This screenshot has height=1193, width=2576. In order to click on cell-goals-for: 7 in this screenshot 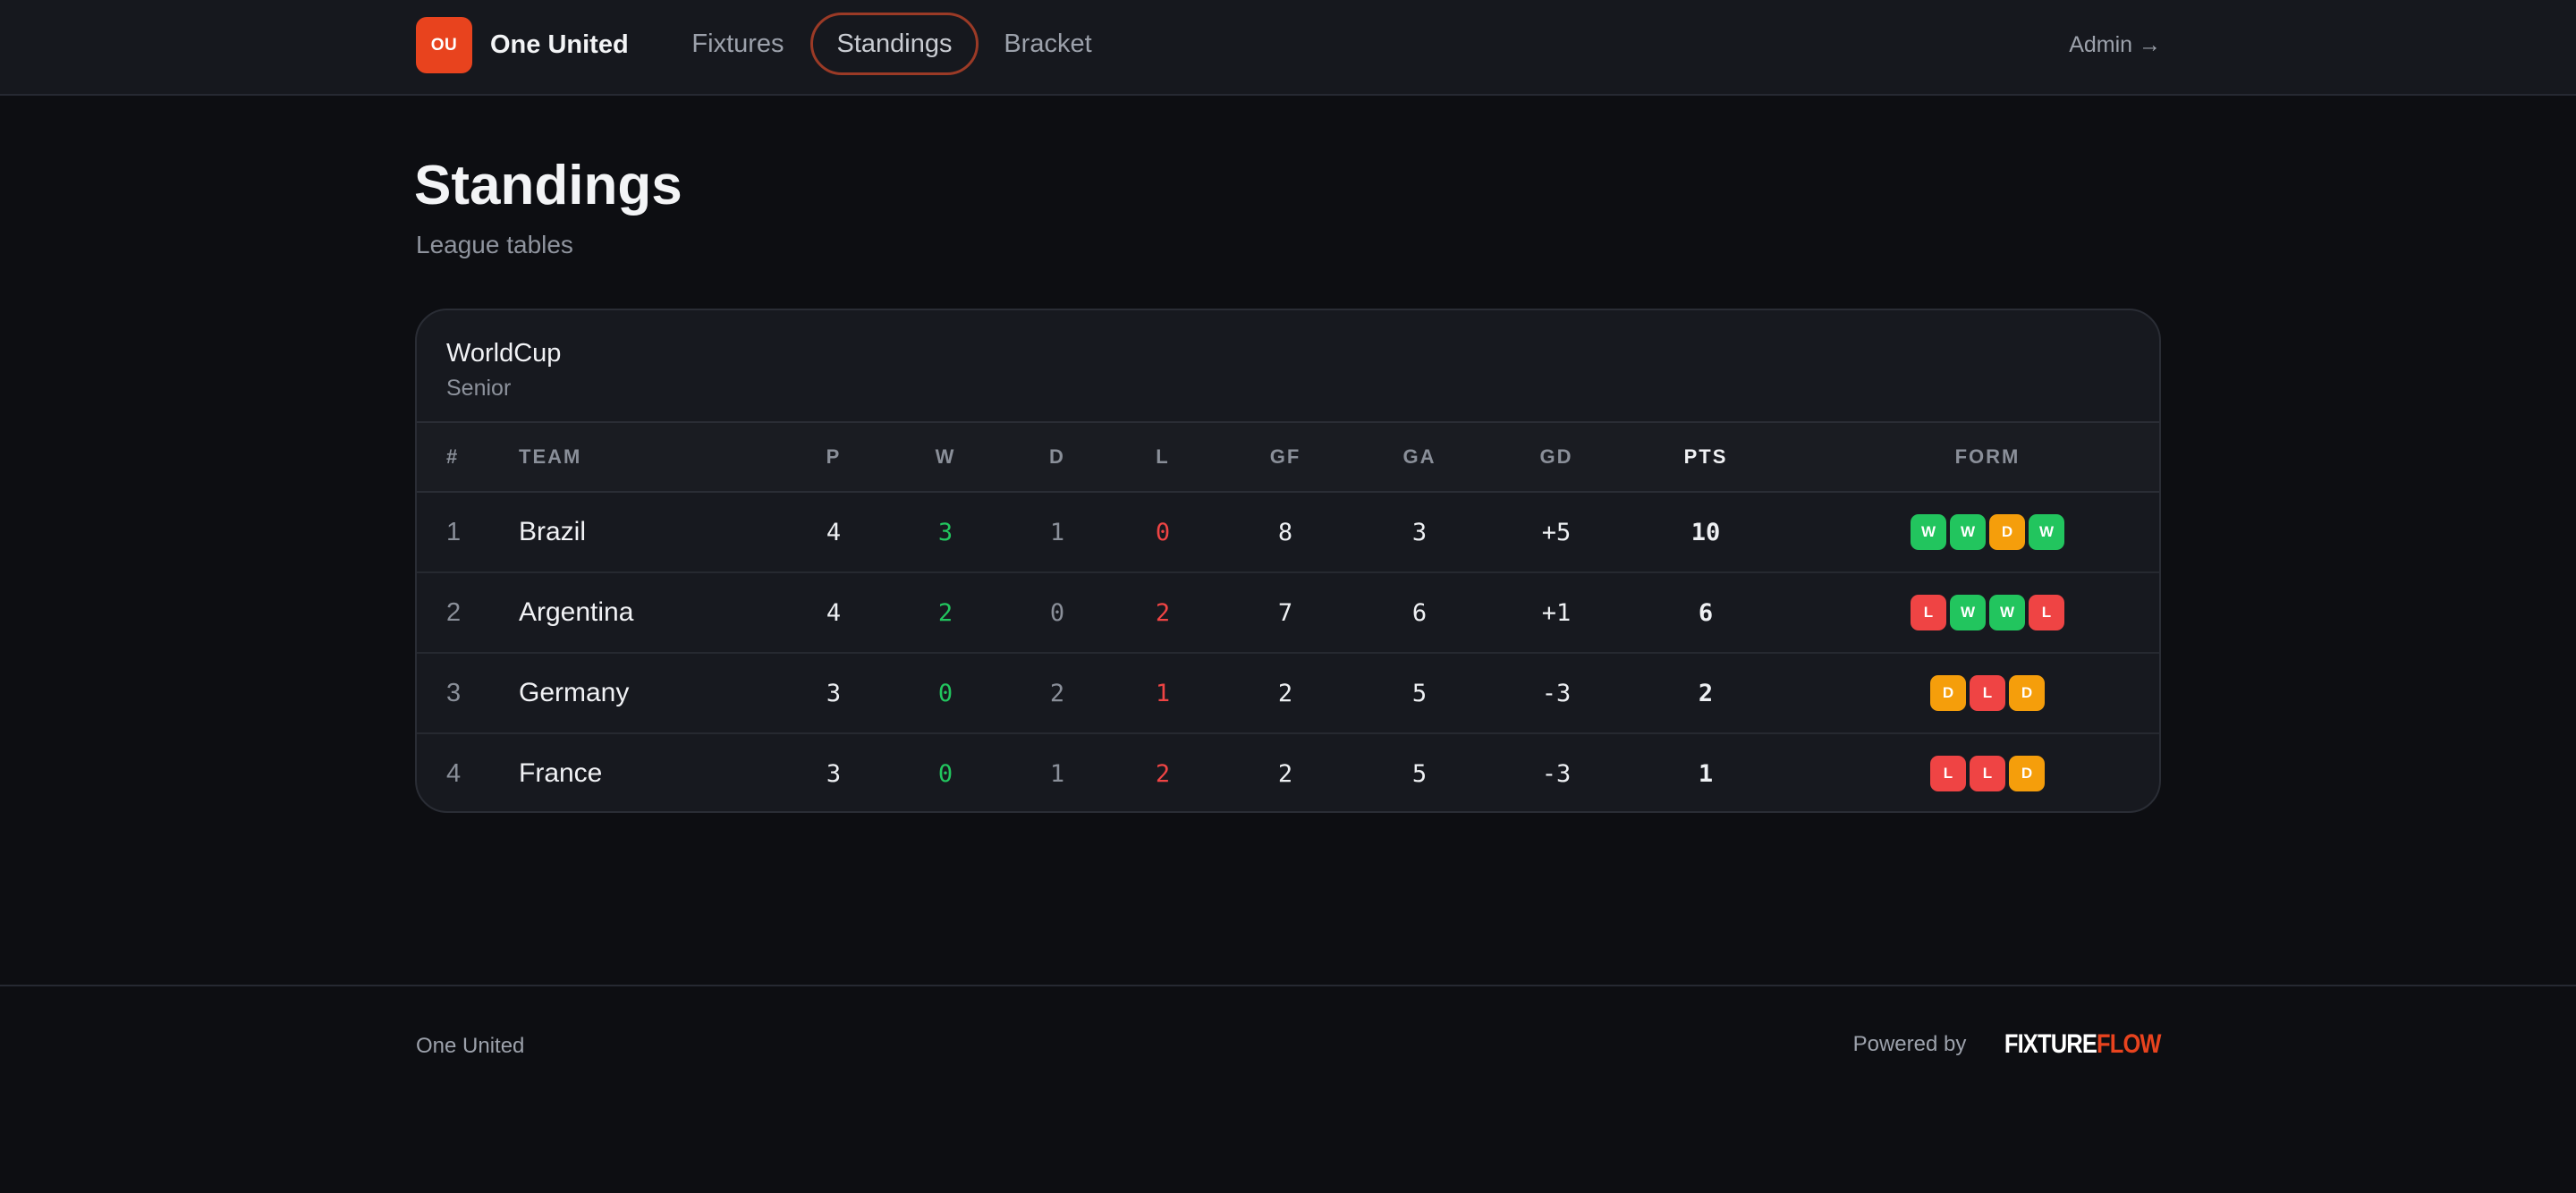, I will do `click(1285, 613)`.